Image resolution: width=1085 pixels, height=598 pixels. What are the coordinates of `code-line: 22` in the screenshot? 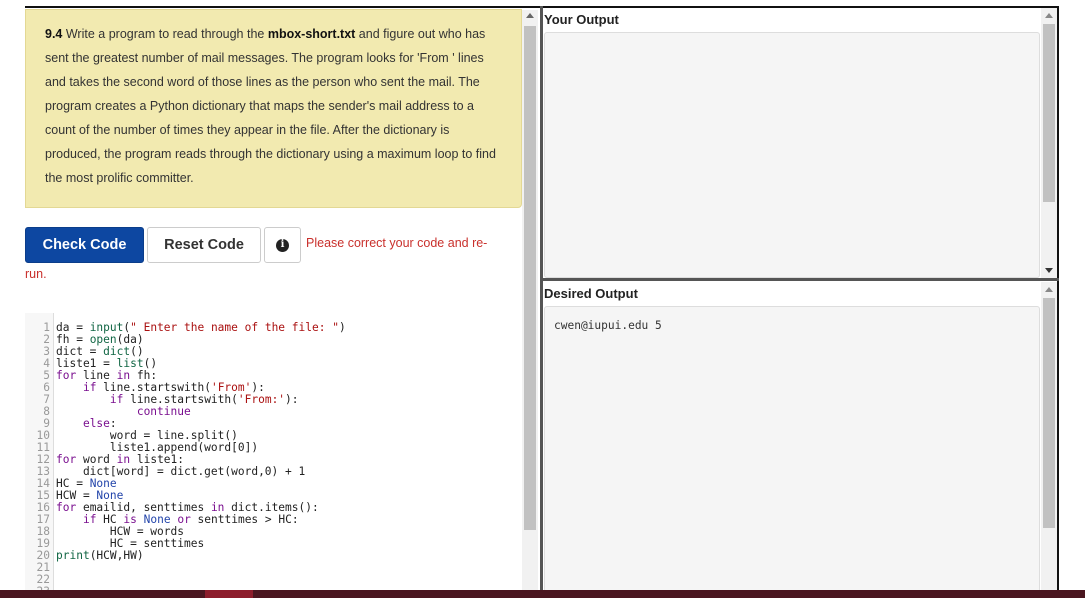 It's located at (273, 580).